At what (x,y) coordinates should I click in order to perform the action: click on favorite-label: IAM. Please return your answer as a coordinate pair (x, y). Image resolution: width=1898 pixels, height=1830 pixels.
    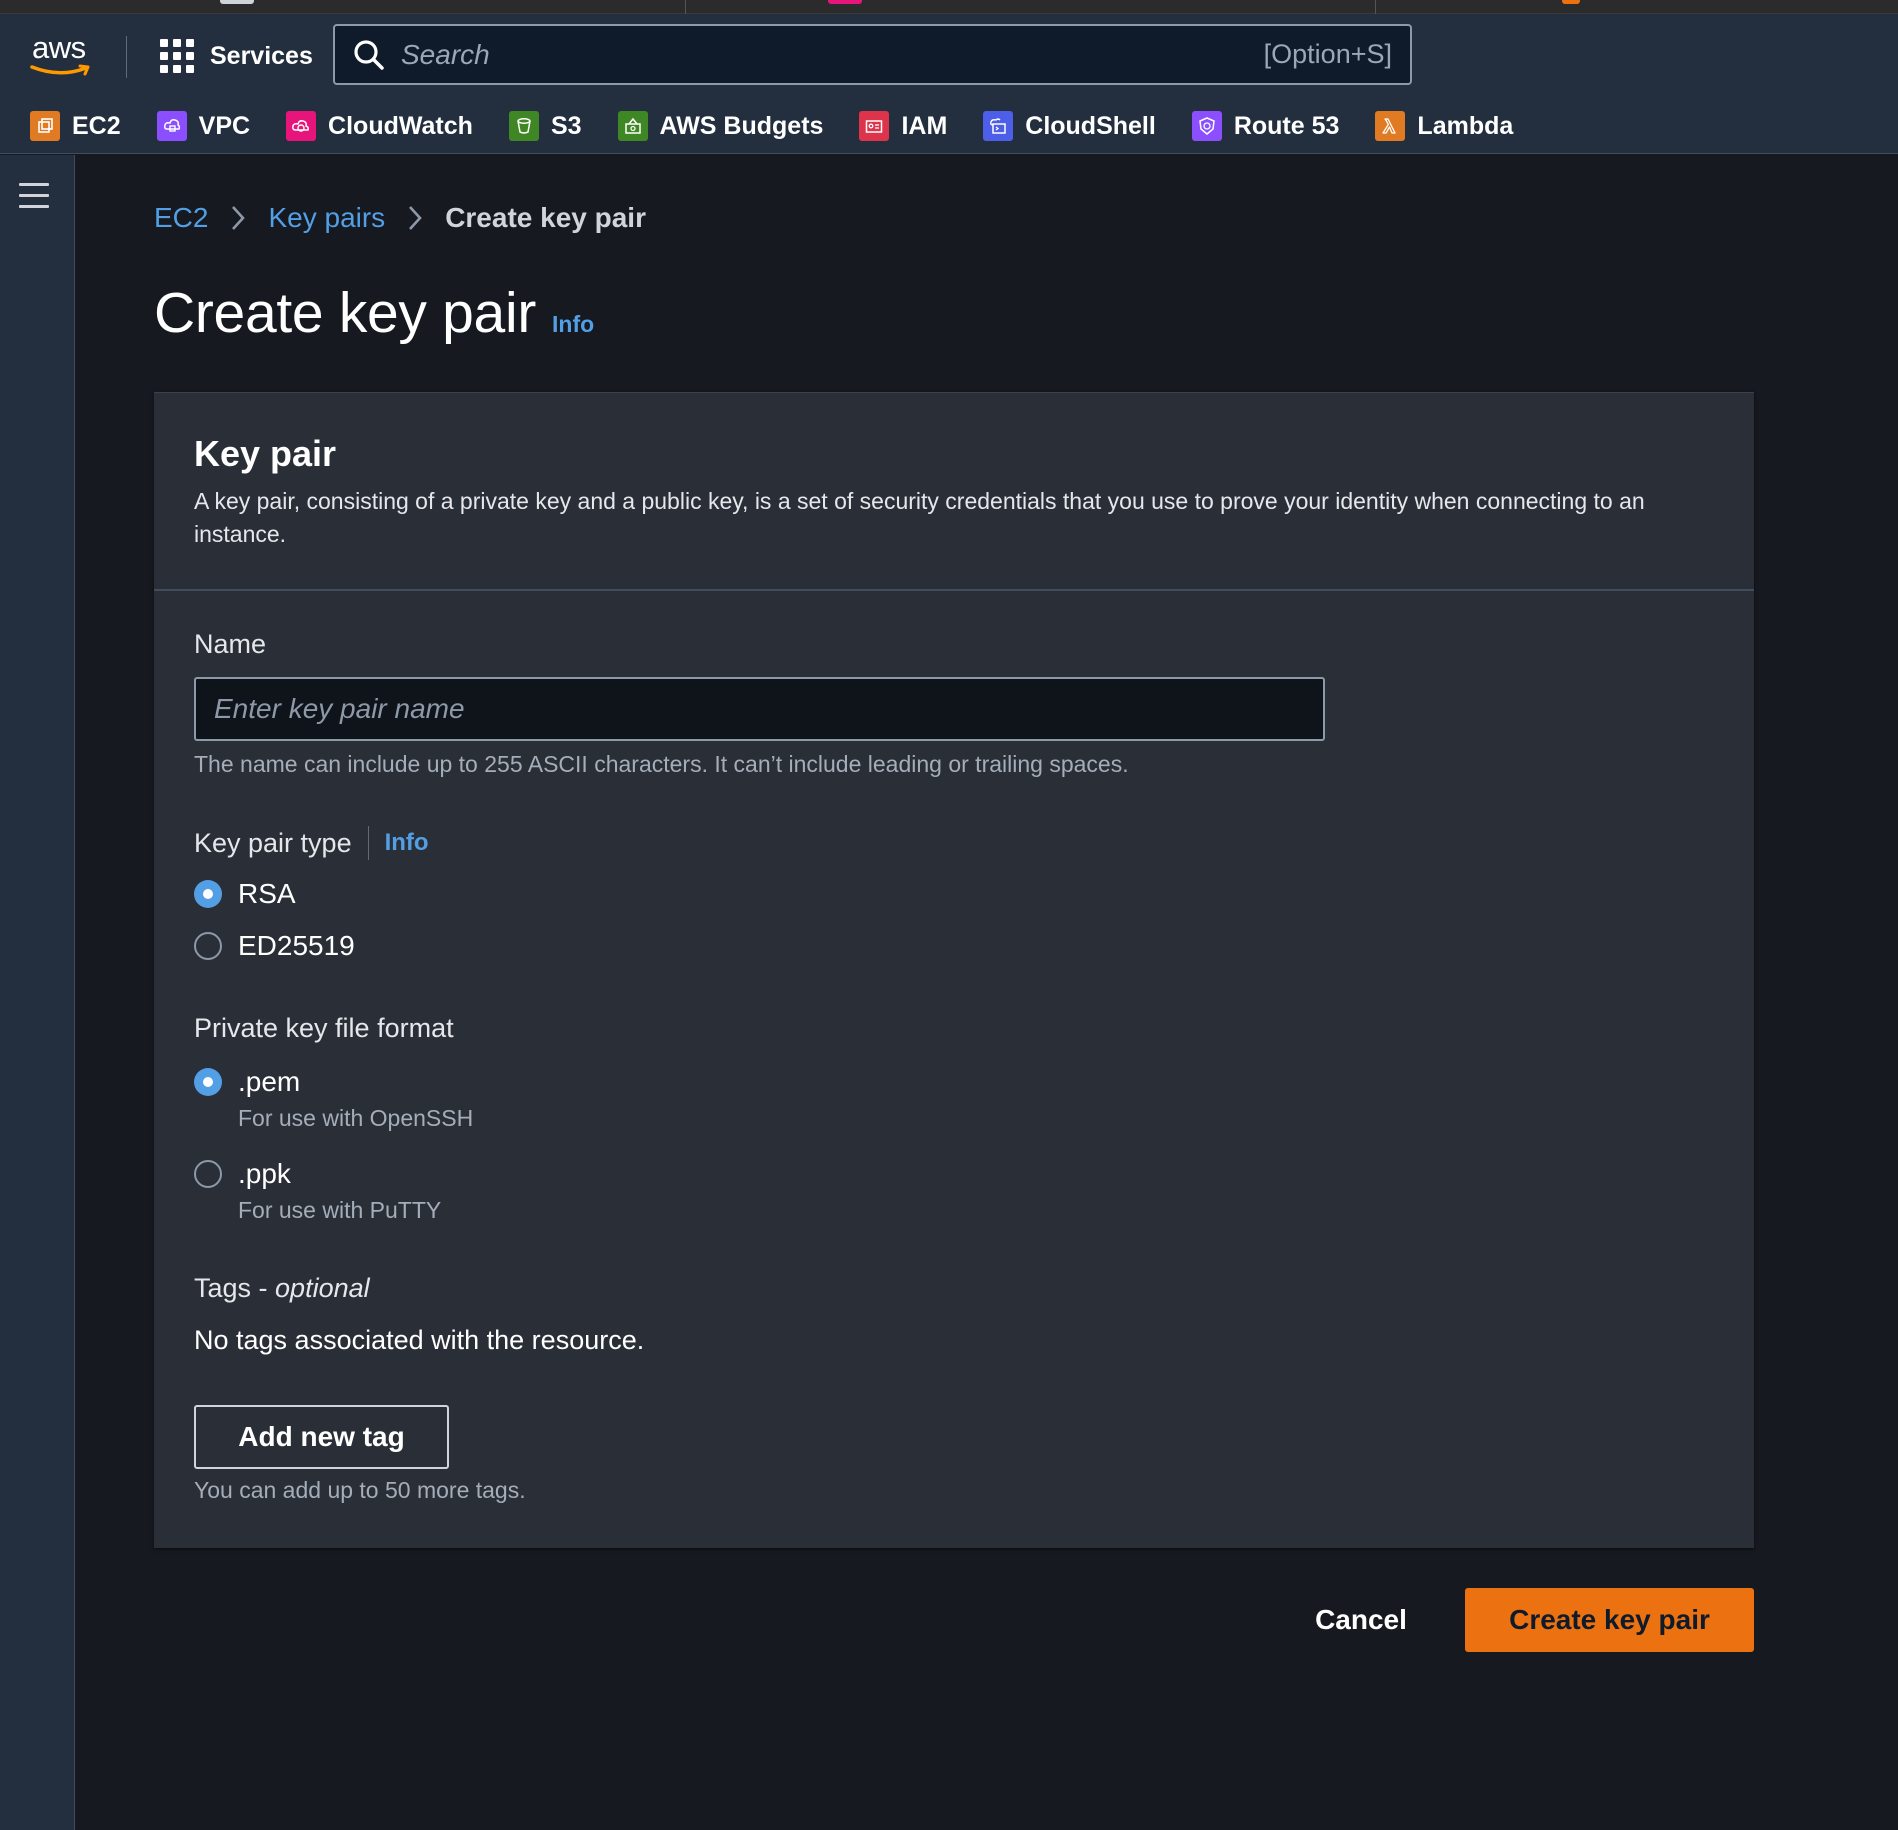
    Looking at the image, I should click on (924, 125).